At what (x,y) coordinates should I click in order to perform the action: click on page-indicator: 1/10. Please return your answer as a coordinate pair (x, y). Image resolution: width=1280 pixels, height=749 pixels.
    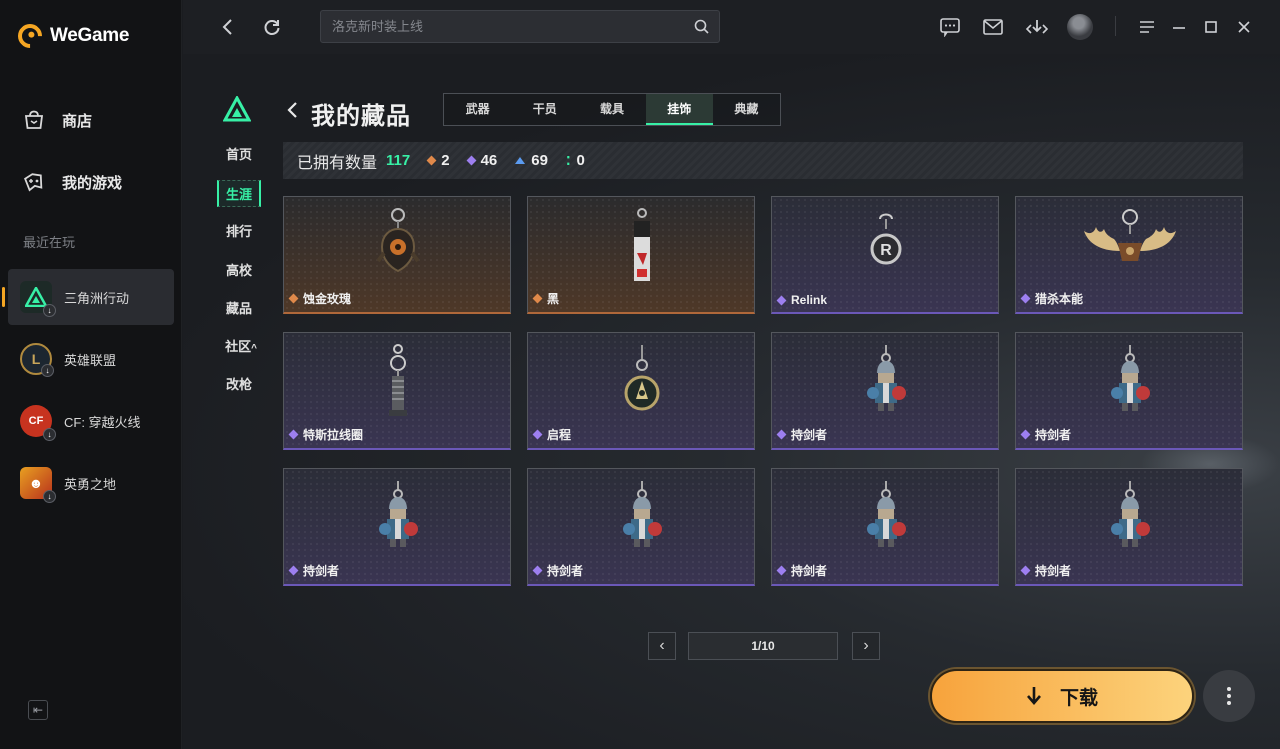
    Looking at the image, I should click on (763, 646).